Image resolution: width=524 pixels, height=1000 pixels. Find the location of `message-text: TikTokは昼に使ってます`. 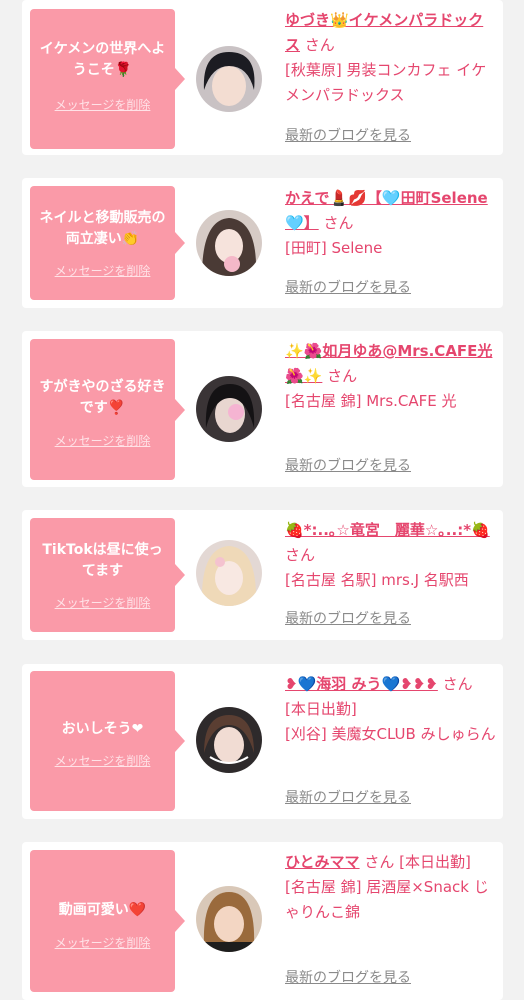

message-text: TikTokは昼に使ってます is located at coordinates (102, 560).